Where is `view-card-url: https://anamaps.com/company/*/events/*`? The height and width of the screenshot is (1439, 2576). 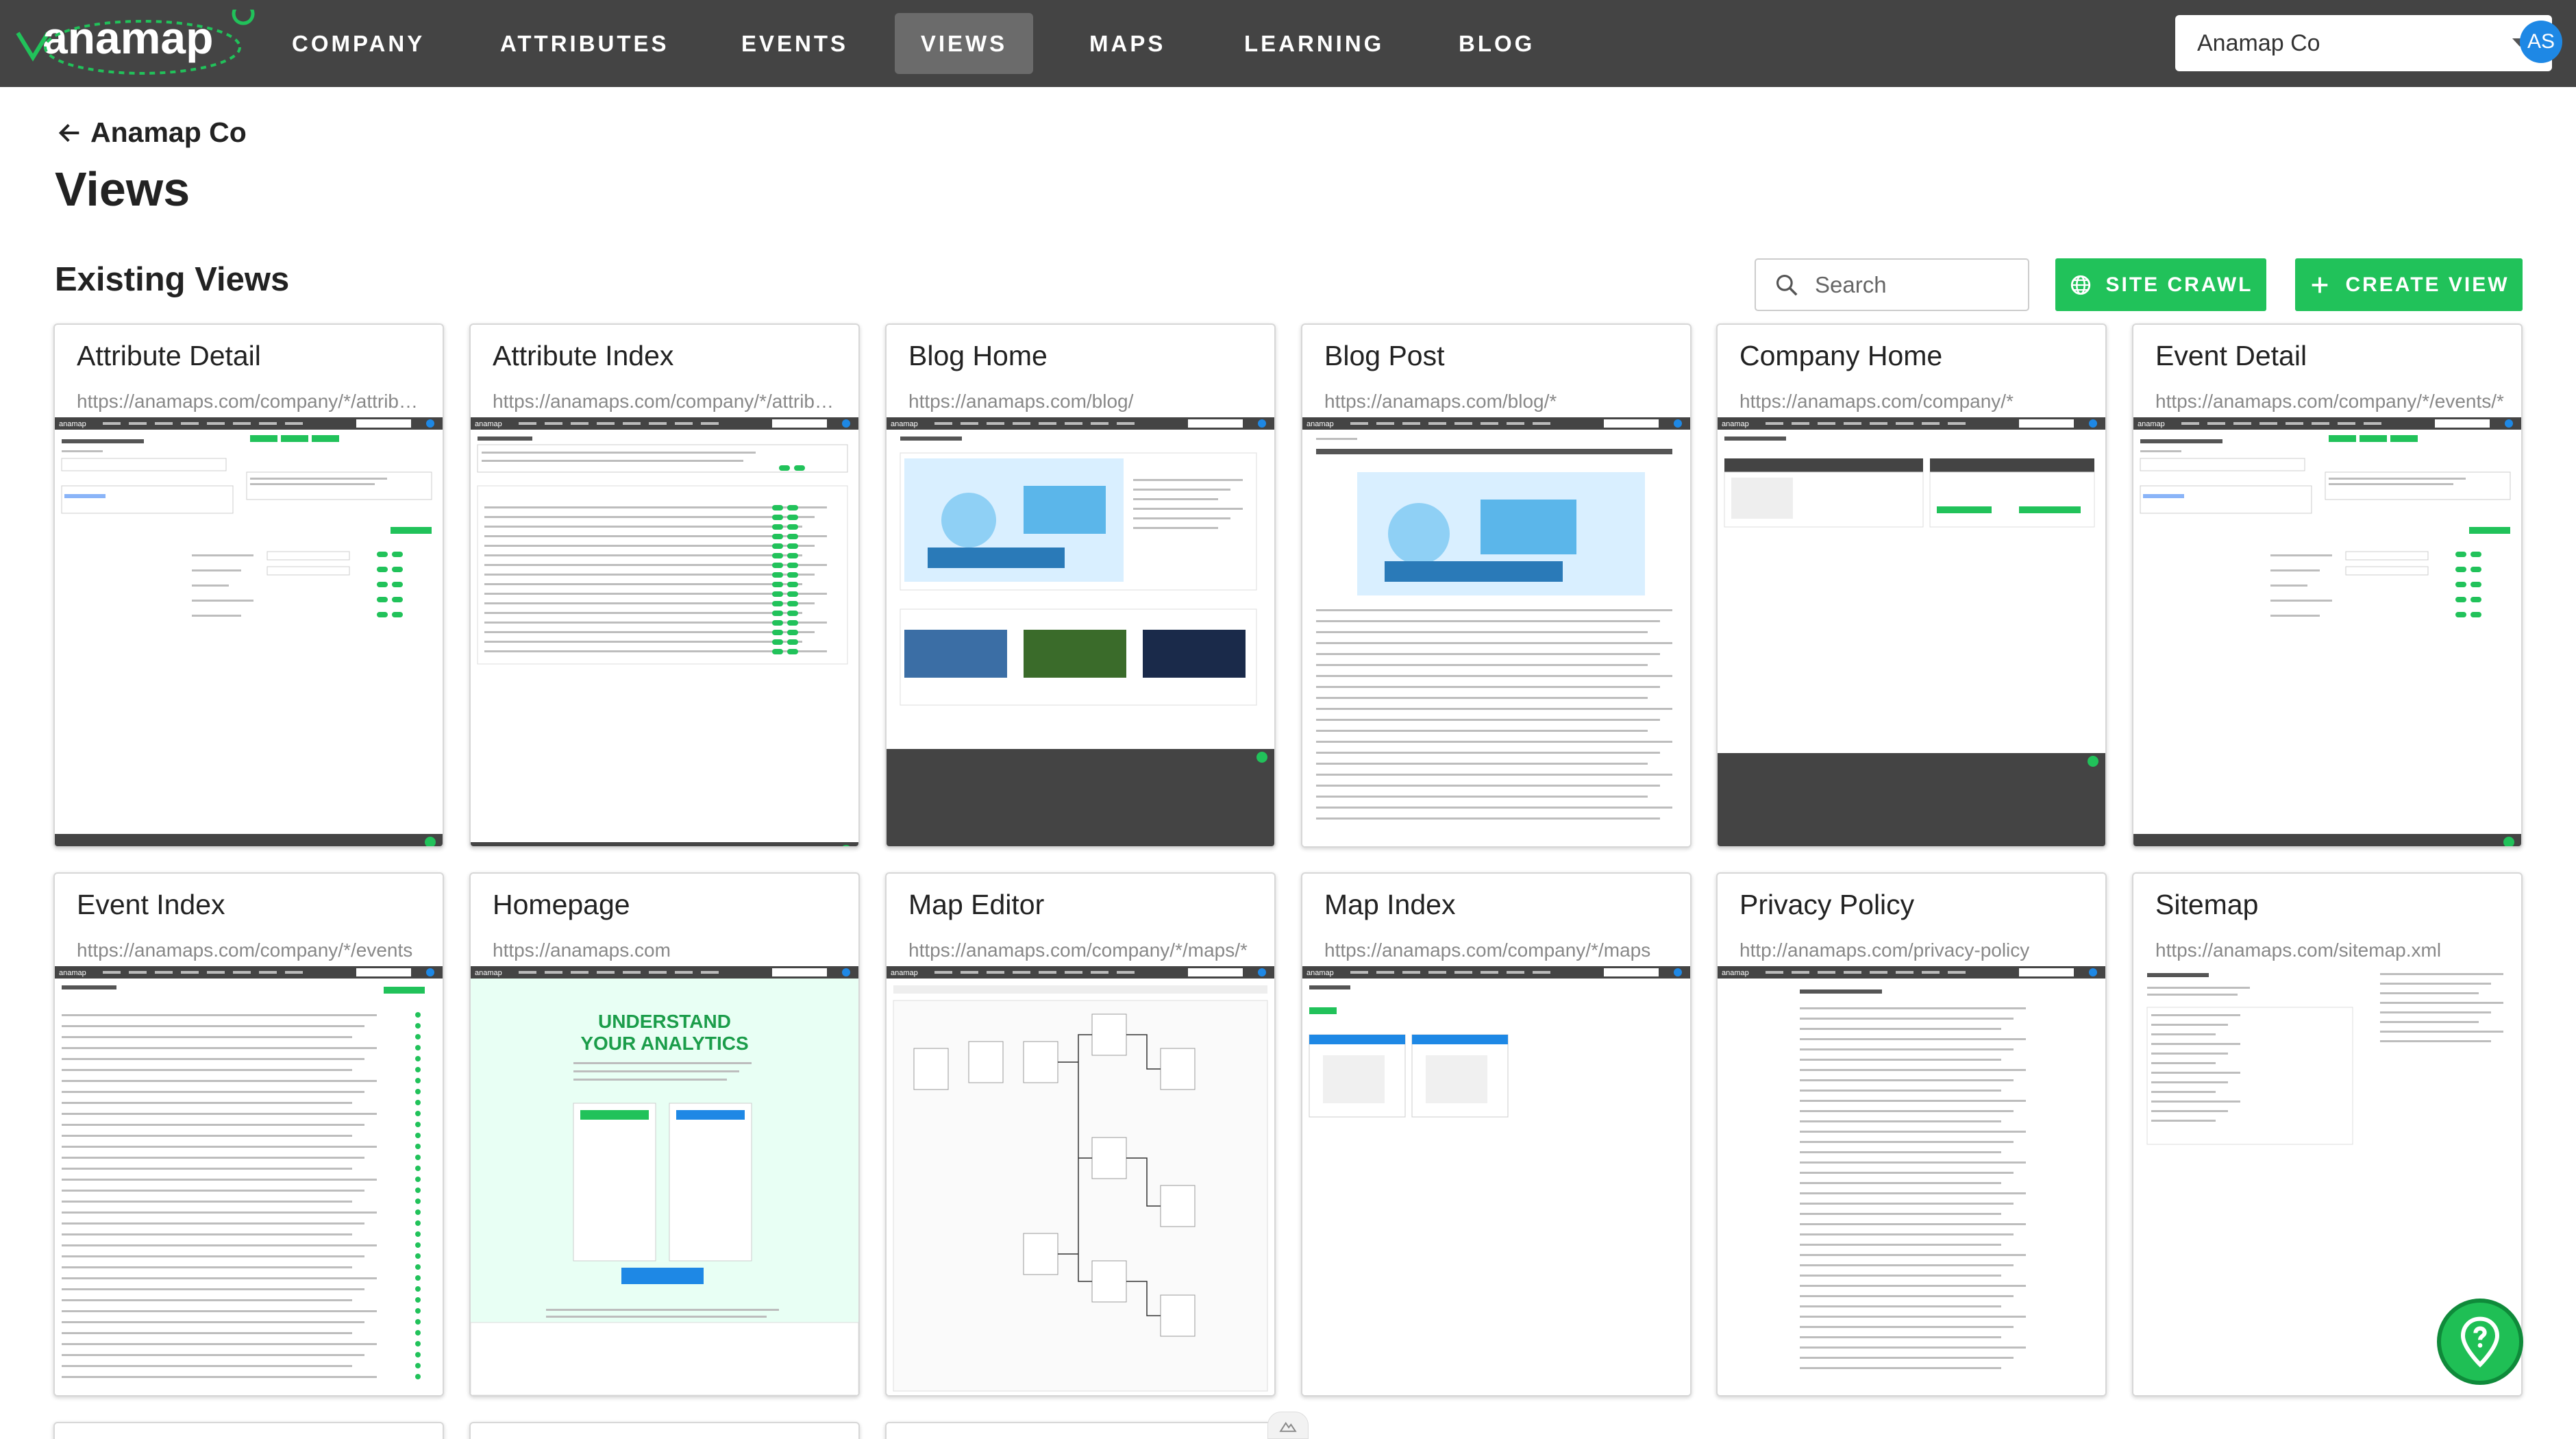
view-card-url: https://anamaps.com/company/*/events/* is located at coordinates (2329, 401).